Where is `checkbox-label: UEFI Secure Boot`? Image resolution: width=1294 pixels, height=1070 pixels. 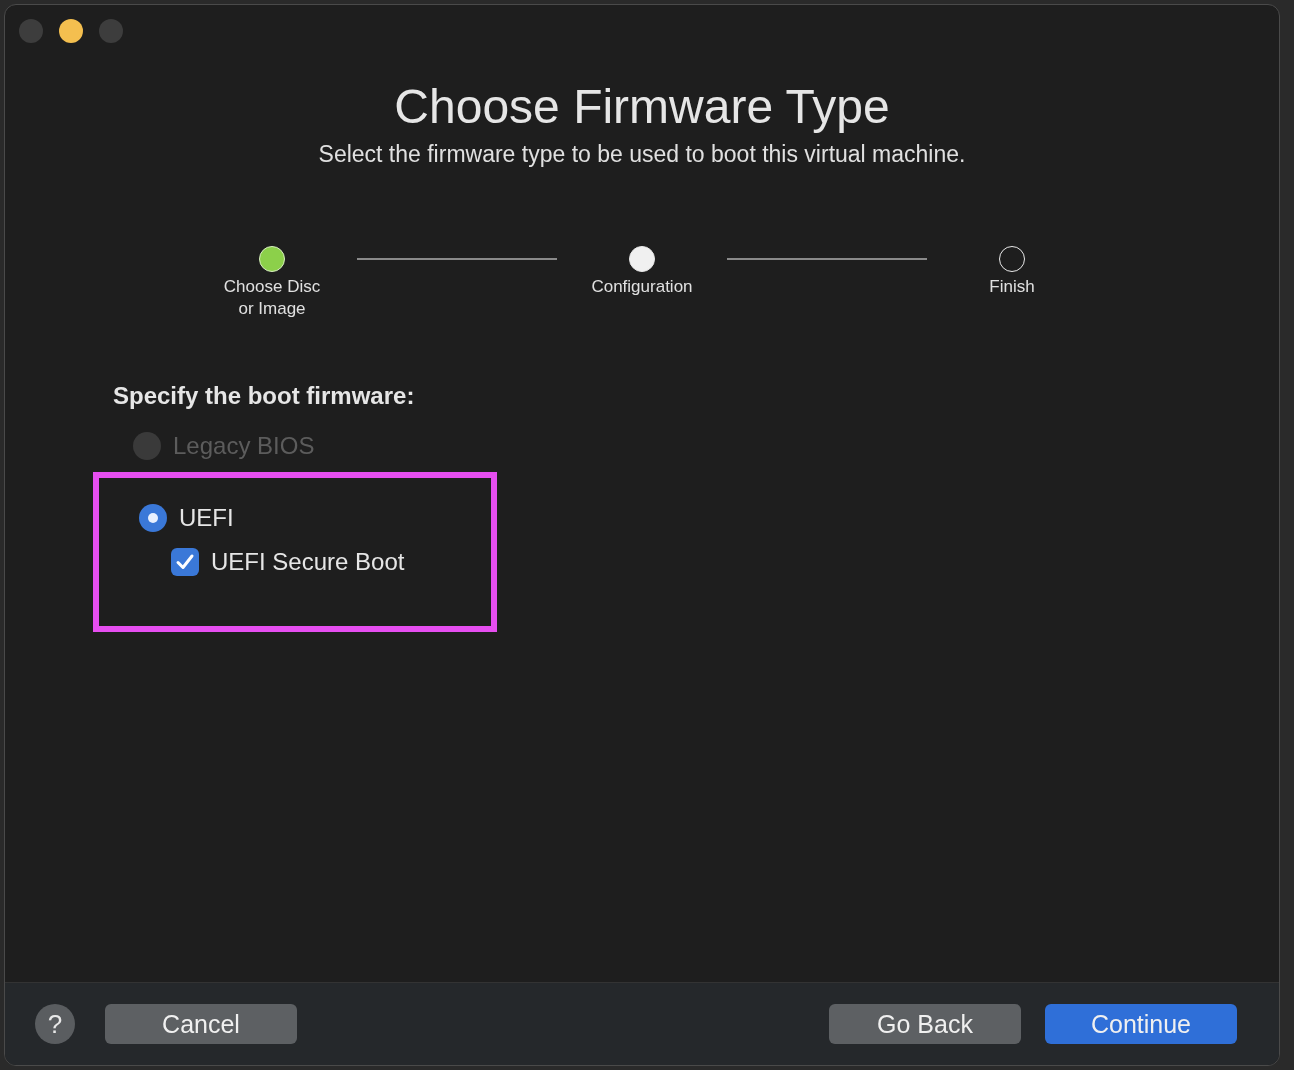 checkbox-label: UEFI Secure Boot is located at coordinates (308, 562).